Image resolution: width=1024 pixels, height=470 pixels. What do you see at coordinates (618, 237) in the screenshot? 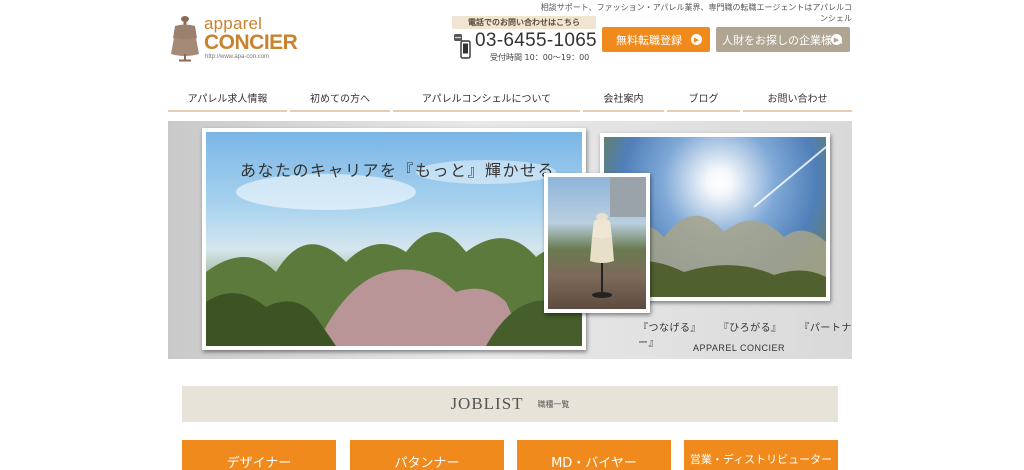
I see `mannequin-illustration` at bounding box center [618, 237].